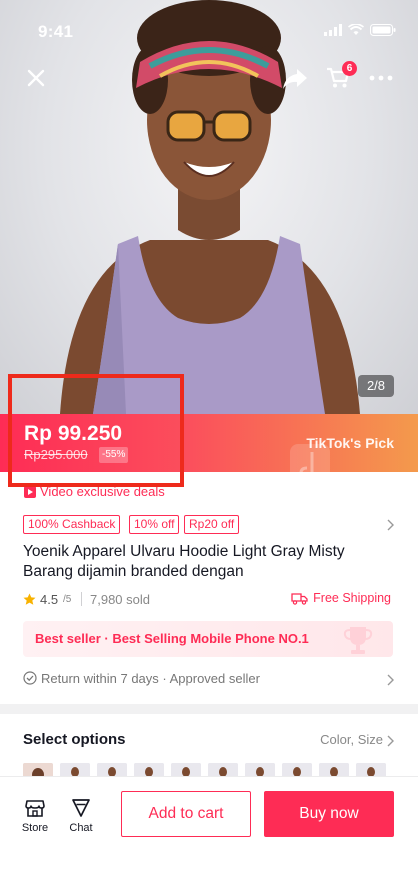 Image resolution: width=418 pixels, height=870 pixels. I want to click on battery-icon, so click(383, 30).